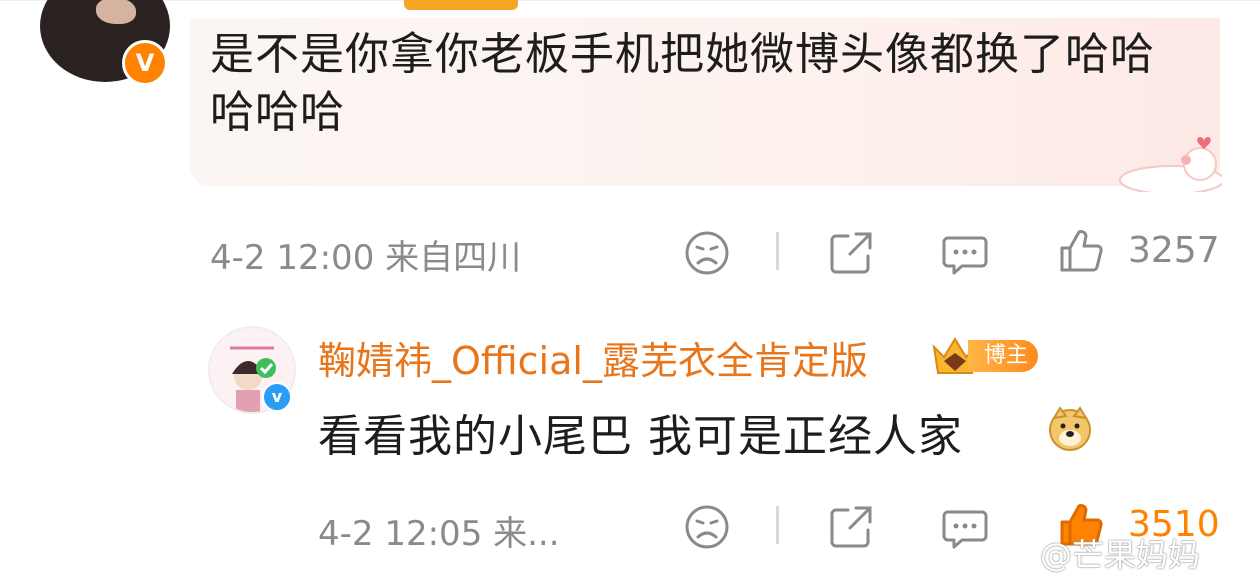 The width and height of the screenshot is (1260, 577). Describe the element at coordinates (1003, 356) in the screenshot. I see `blogger-badge: 博主` at that location.